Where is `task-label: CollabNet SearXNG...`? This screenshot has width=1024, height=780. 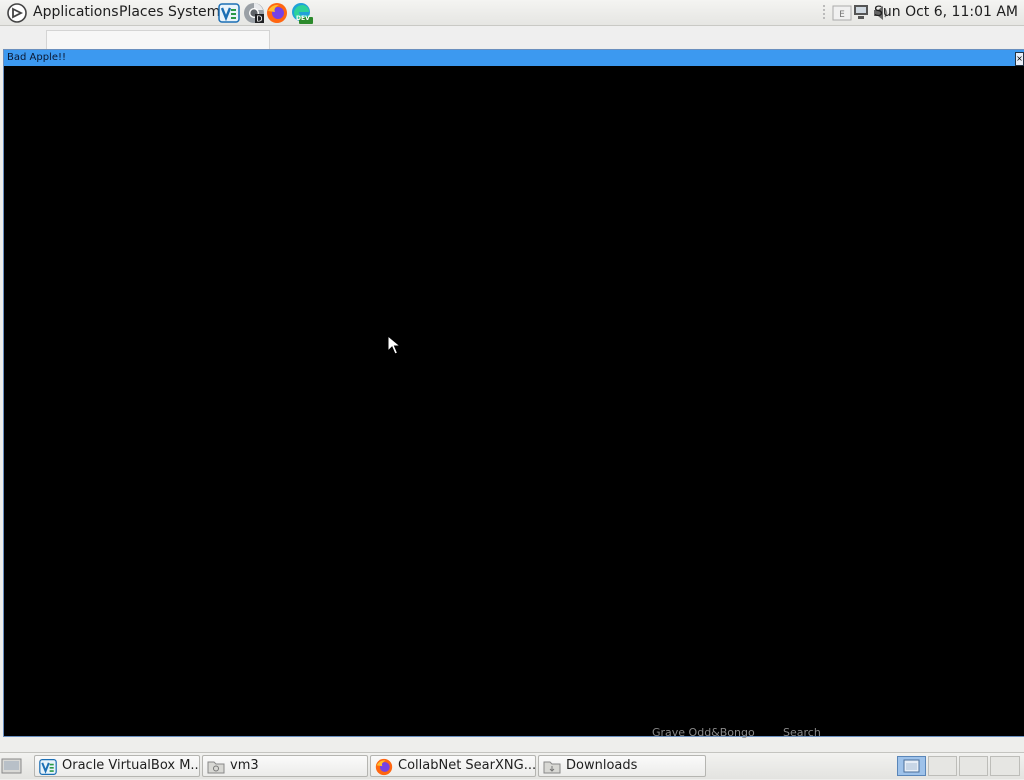 task-label: CollabNet SearXNG... is located at coordinates (467, 765).